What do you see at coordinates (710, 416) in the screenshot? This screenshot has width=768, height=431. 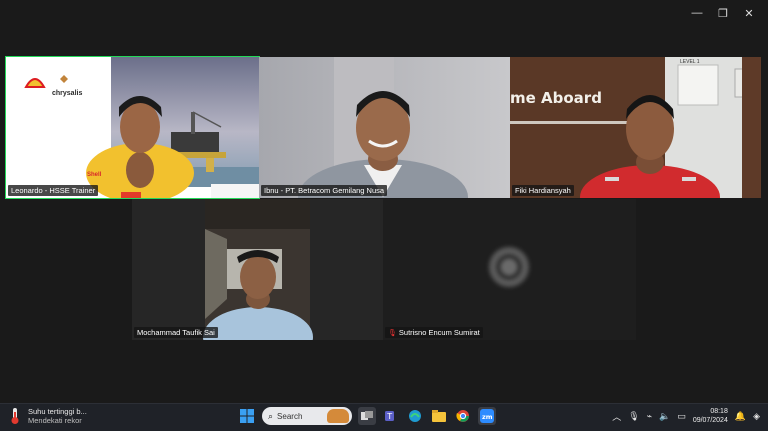 I see `clock: 08:18 09/07/2024` at bounding box center [710, 416].